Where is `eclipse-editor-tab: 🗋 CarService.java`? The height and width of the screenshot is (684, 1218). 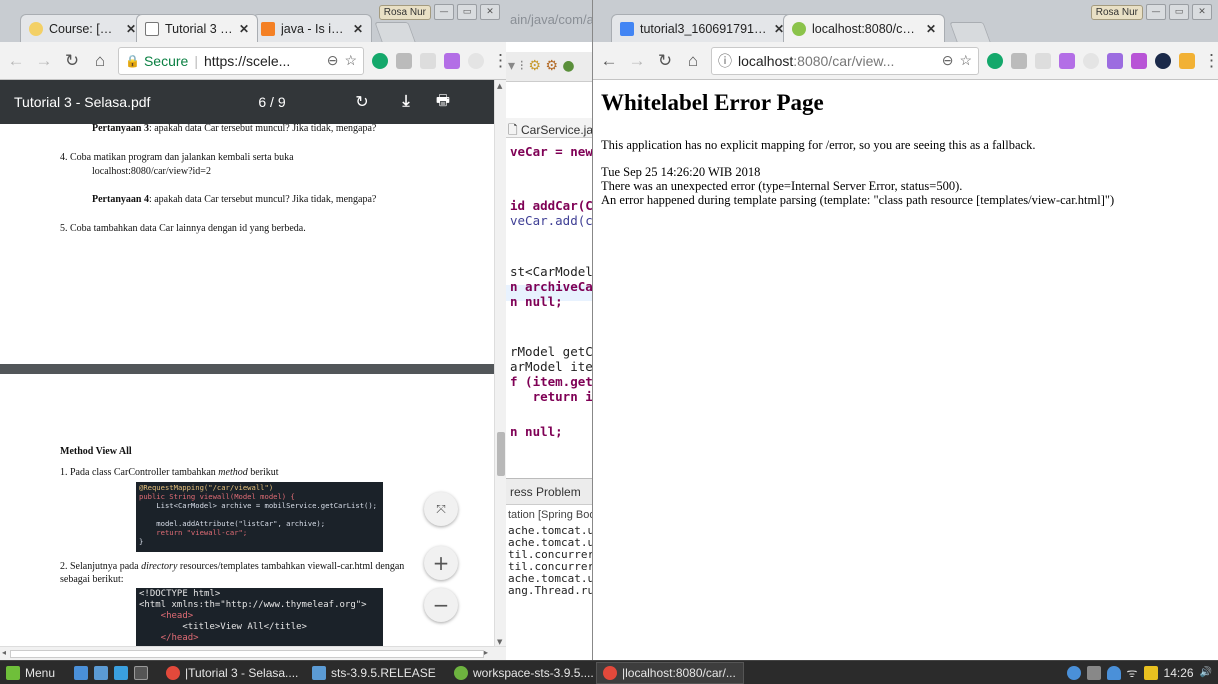
eclipse-editor-tab: 🗋 CarService.java is located at coordinates (549, 128).